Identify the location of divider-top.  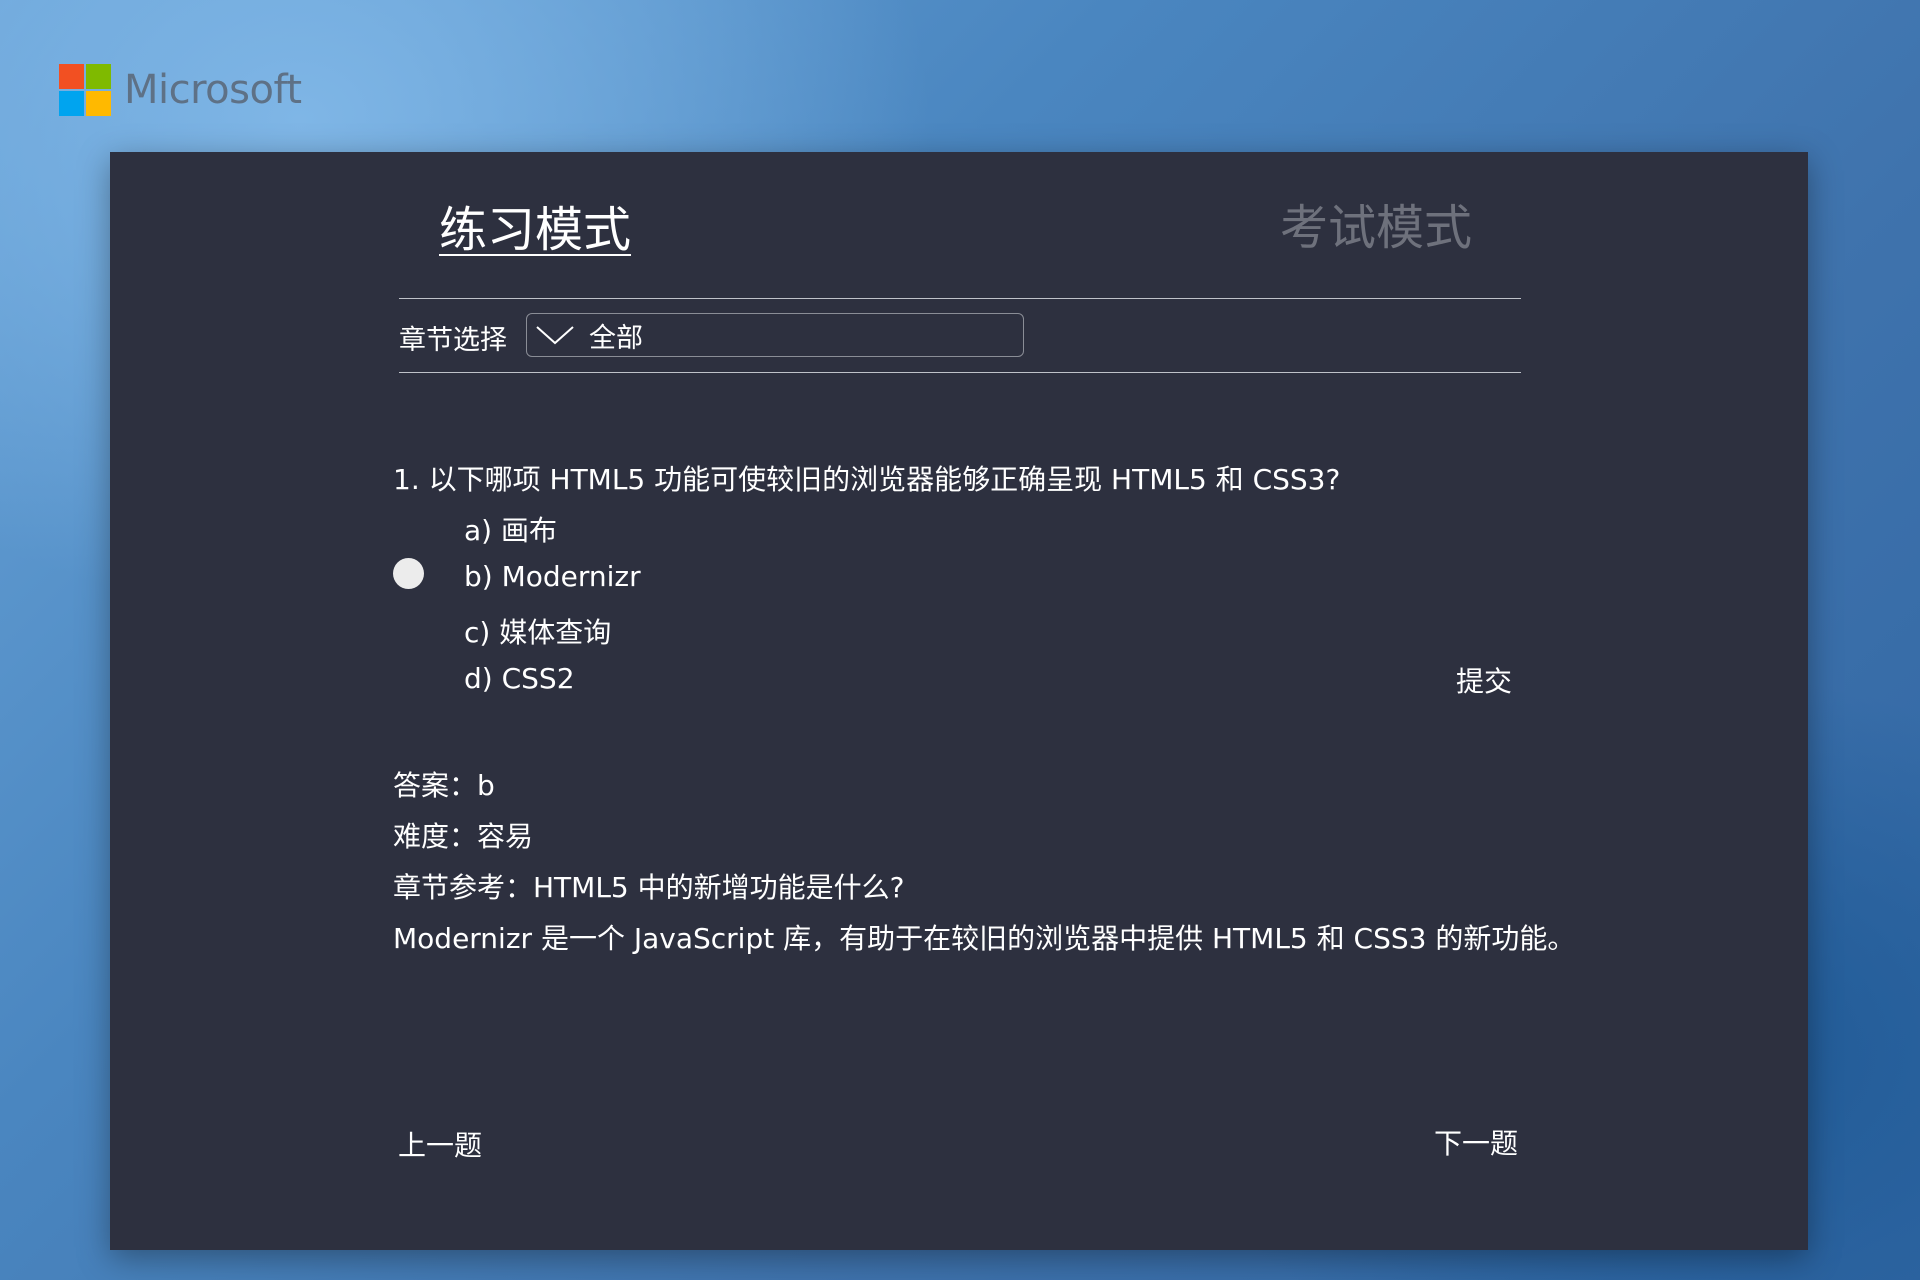
(960, 298).